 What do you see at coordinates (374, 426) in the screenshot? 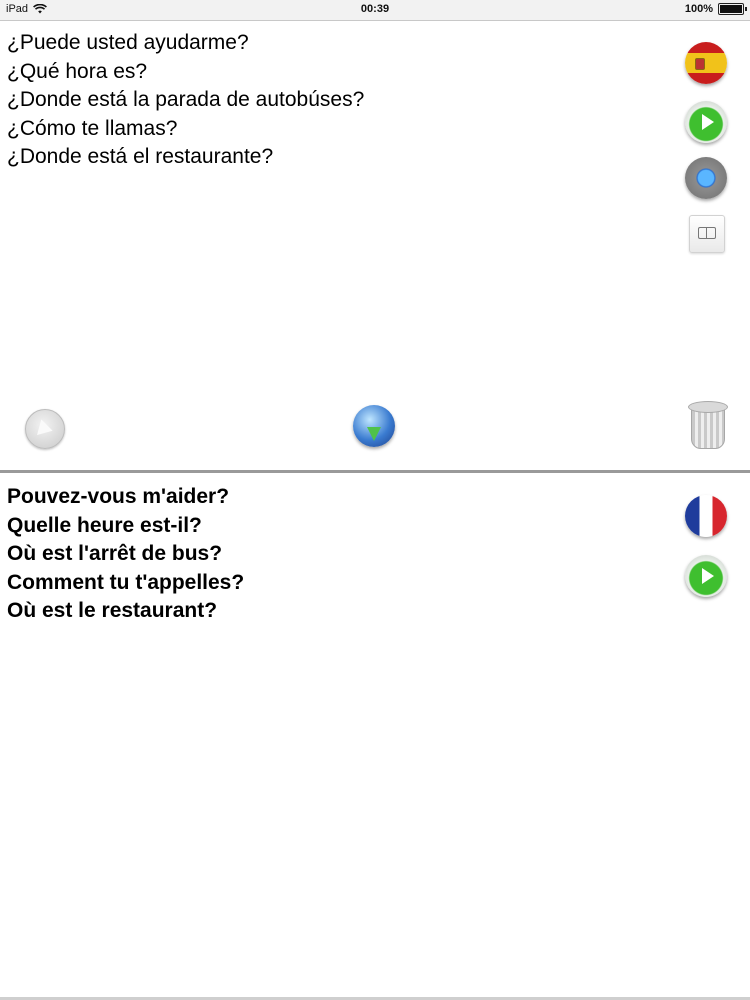
I see `translate-globe-icon` at bounding box center [374, 426].